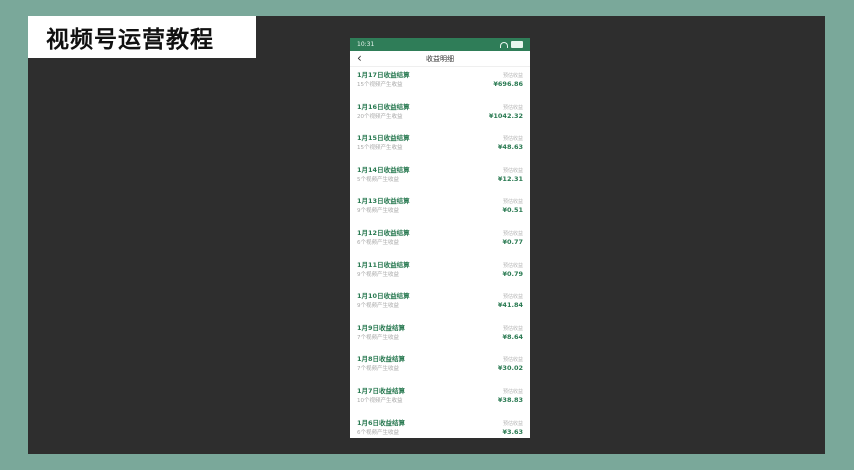 The image size is (854, 470). Describe the element at coordinates (440, 399) in the screenshot. I see `list-item: 1月7日收益结算 10个视频产生收益 预估收益 ¥38.83` at that location.